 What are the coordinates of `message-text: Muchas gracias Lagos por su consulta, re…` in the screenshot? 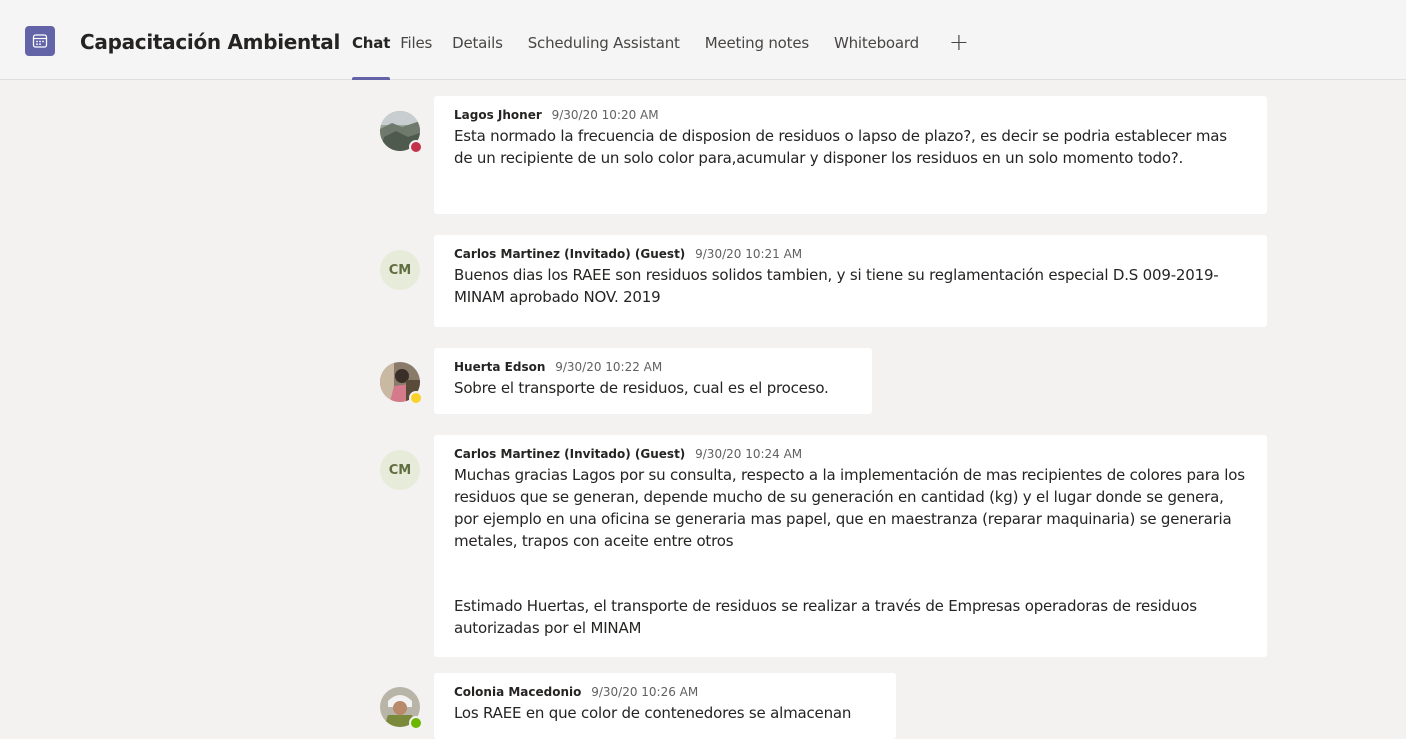 It's located at (849, 508).